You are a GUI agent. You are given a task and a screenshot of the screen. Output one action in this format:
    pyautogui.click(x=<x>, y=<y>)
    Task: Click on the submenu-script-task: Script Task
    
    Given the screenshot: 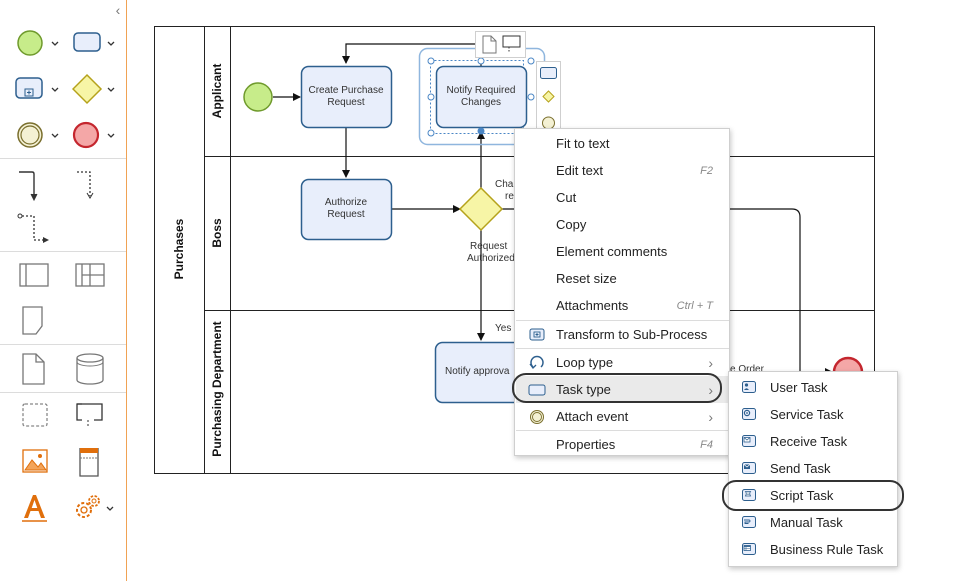 What is the action you would take?
    pyautogui.click(x=813, y=495)
    